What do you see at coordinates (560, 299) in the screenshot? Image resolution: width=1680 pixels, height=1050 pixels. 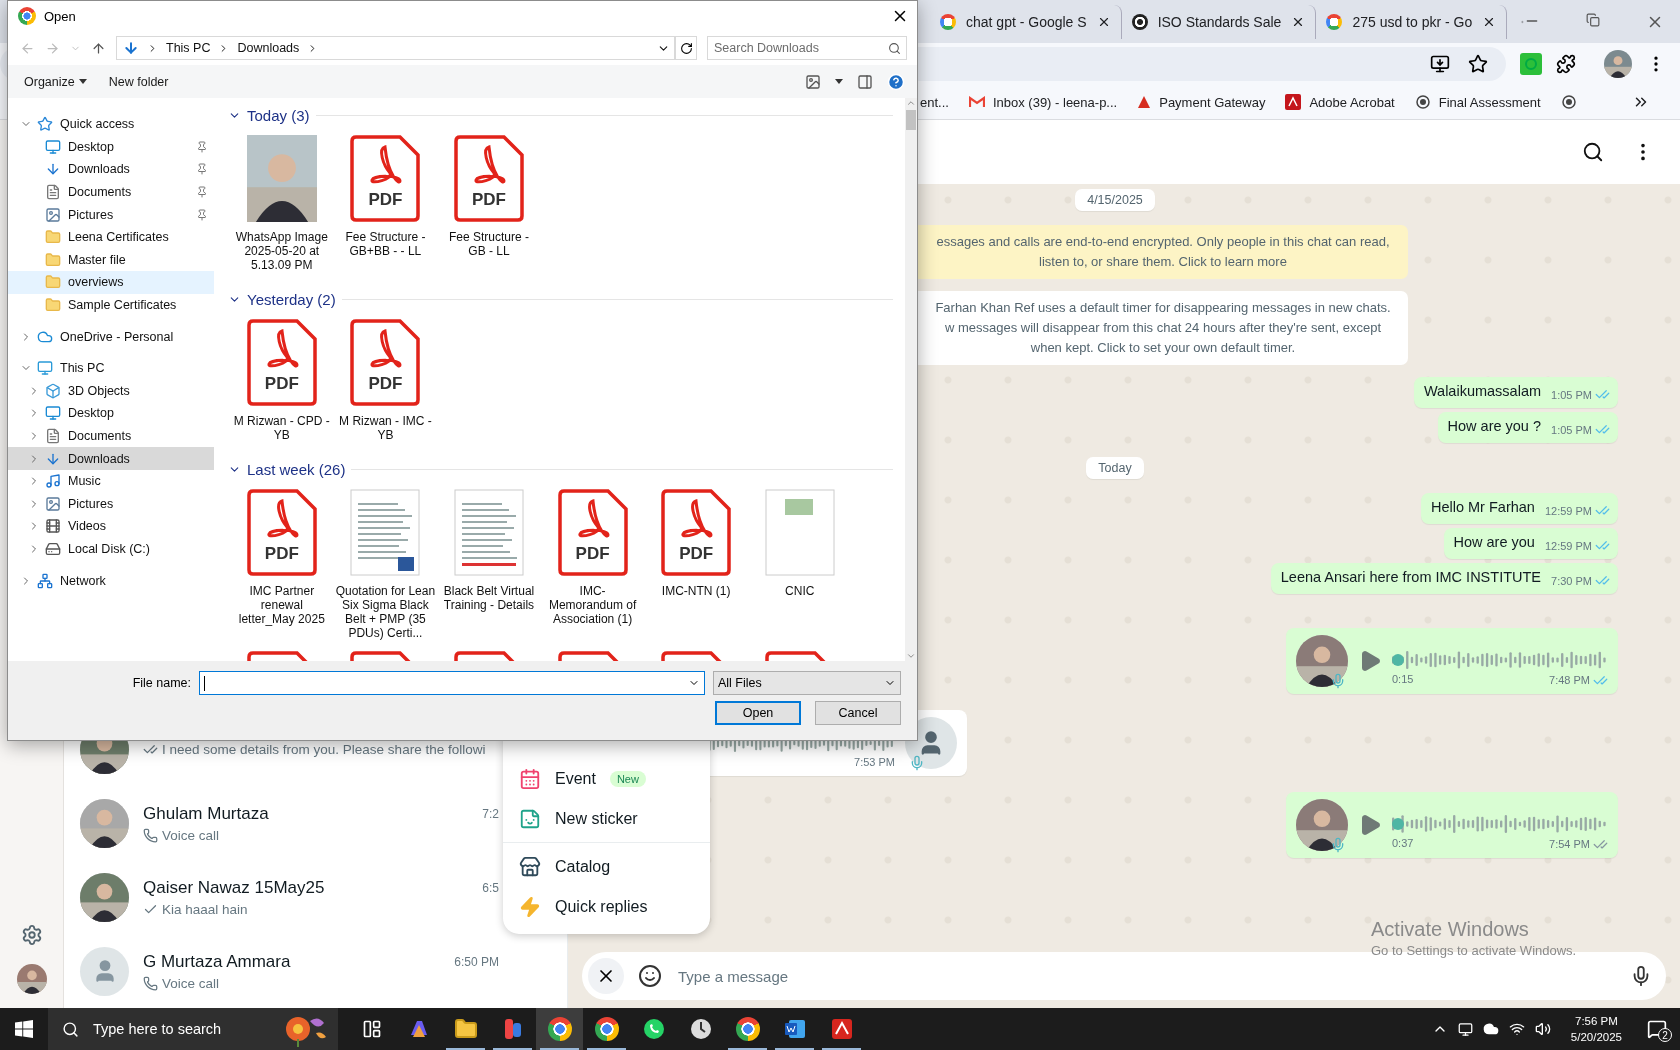 I see `group-header: Yesterday (2)` at bounding box center [560, 299].